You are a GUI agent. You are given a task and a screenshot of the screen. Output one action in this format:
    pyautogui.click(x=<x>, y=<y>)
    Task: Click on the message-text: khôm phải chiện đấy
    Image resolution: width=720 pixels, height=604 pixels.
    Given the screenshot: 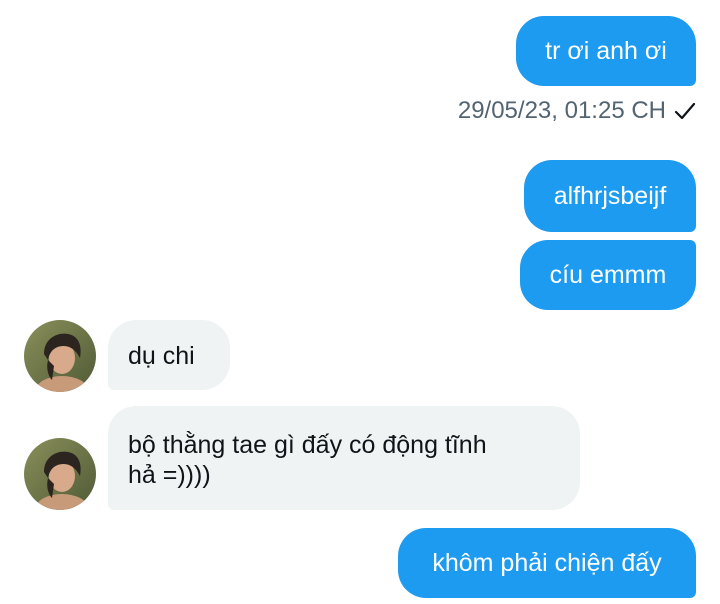 What is the action you would take?
    pyautogui.click(x=547, y=563)
    